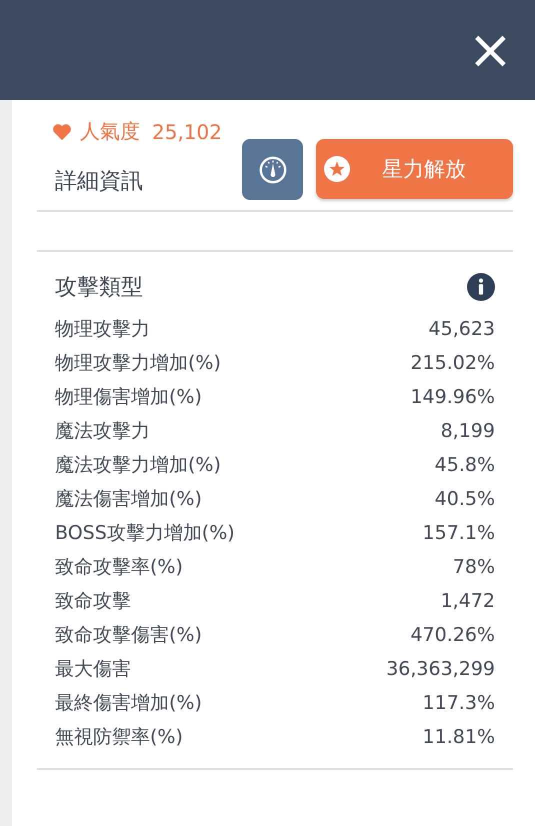  Describe the element at coordinates (467, 431) in the screenshot. I see `stat-value: 8,199` at that location.